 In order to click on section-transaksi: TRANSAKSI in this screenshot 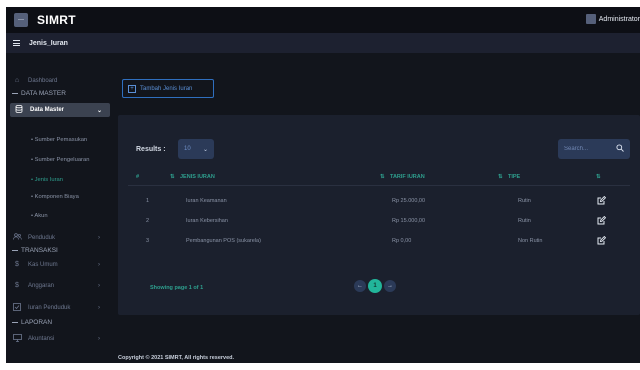, I will do `click(35, 250)`.